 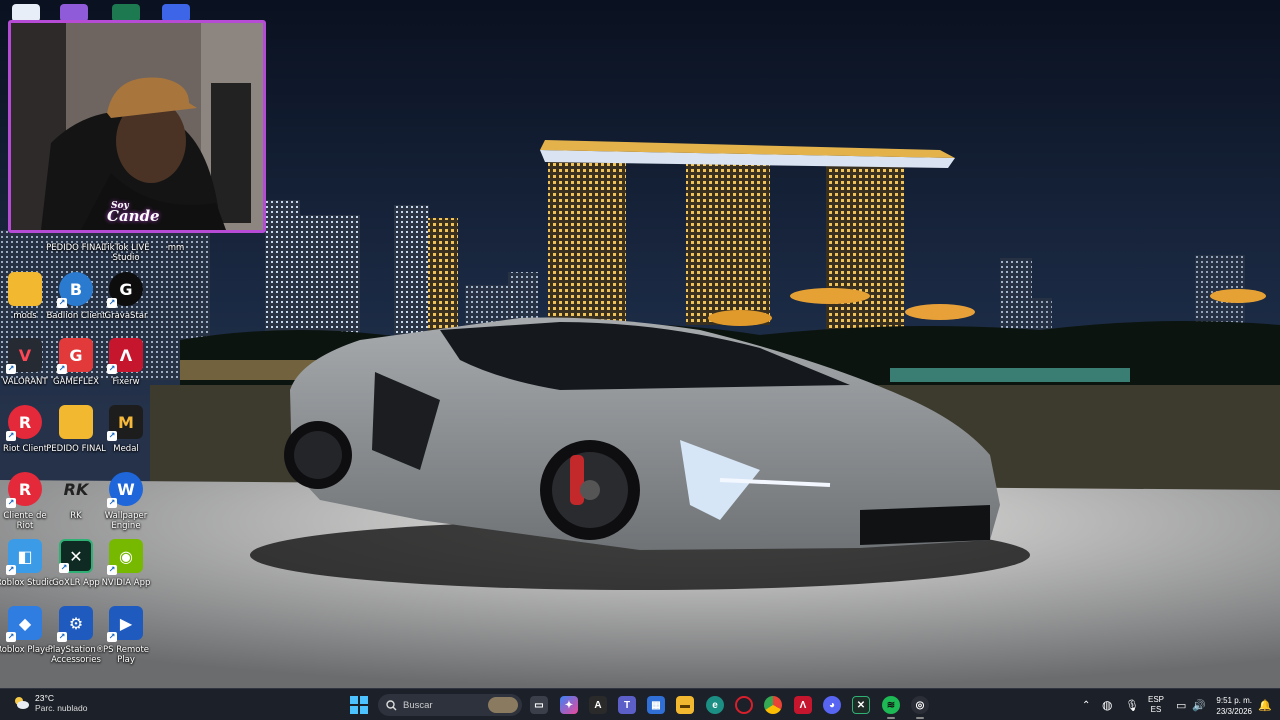 I want to click on icon-label: VALORANT, so click(x=25, y=382).